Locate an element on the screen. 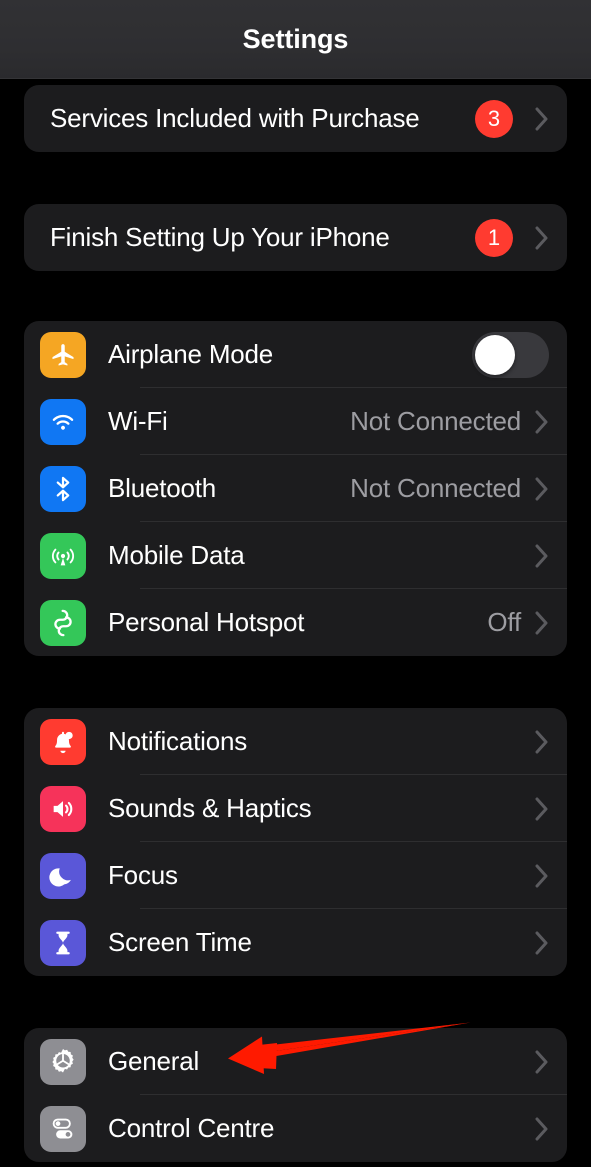 This screenshot has width=591, height=1167. row-label: Airplane Mode is located at coordinates (191, 354).